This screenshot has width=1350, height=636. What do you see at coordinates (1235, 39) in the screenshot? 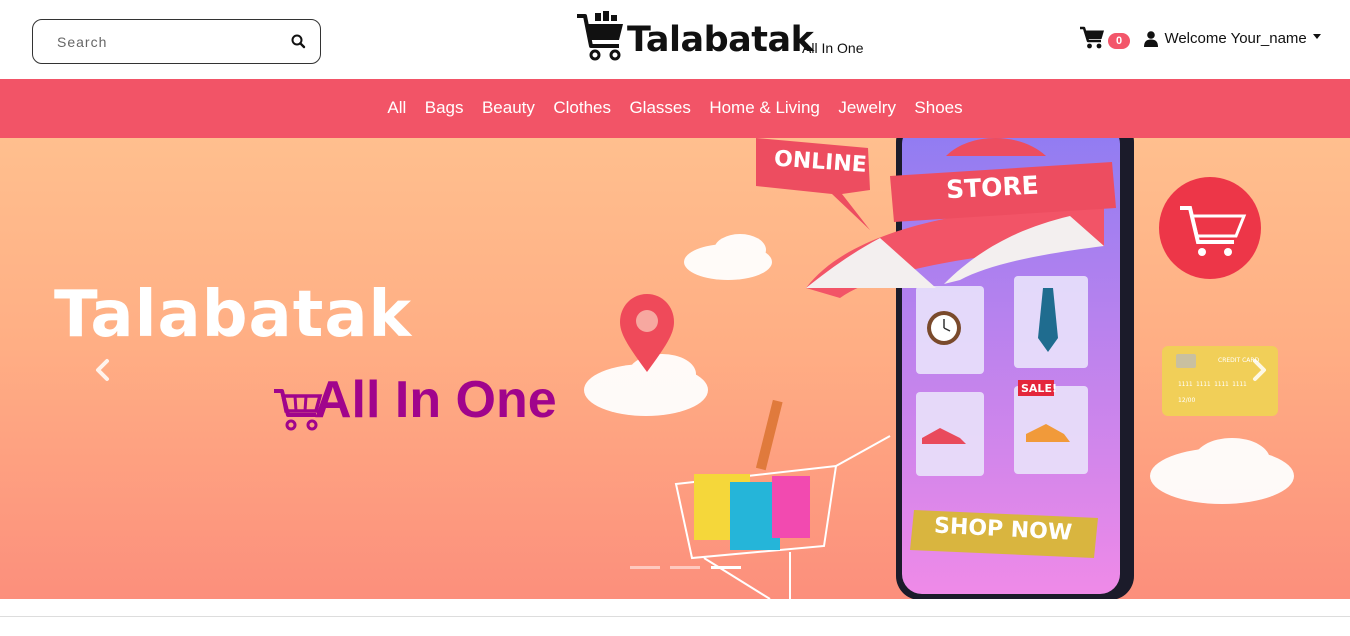
I see `user-greeting: Welcome Your_name` at bounding box center [1235, 39].